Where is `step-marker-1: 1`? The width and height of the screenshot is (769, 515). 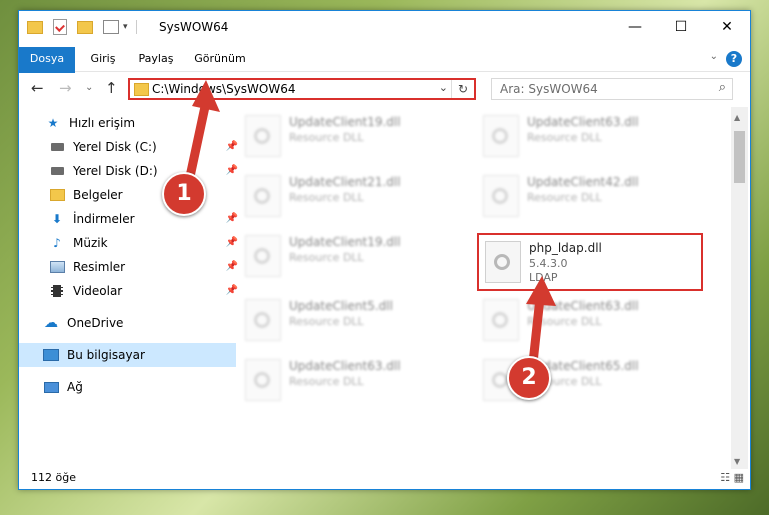
step-marker-1: 1 is located at coordinates (184, 194).